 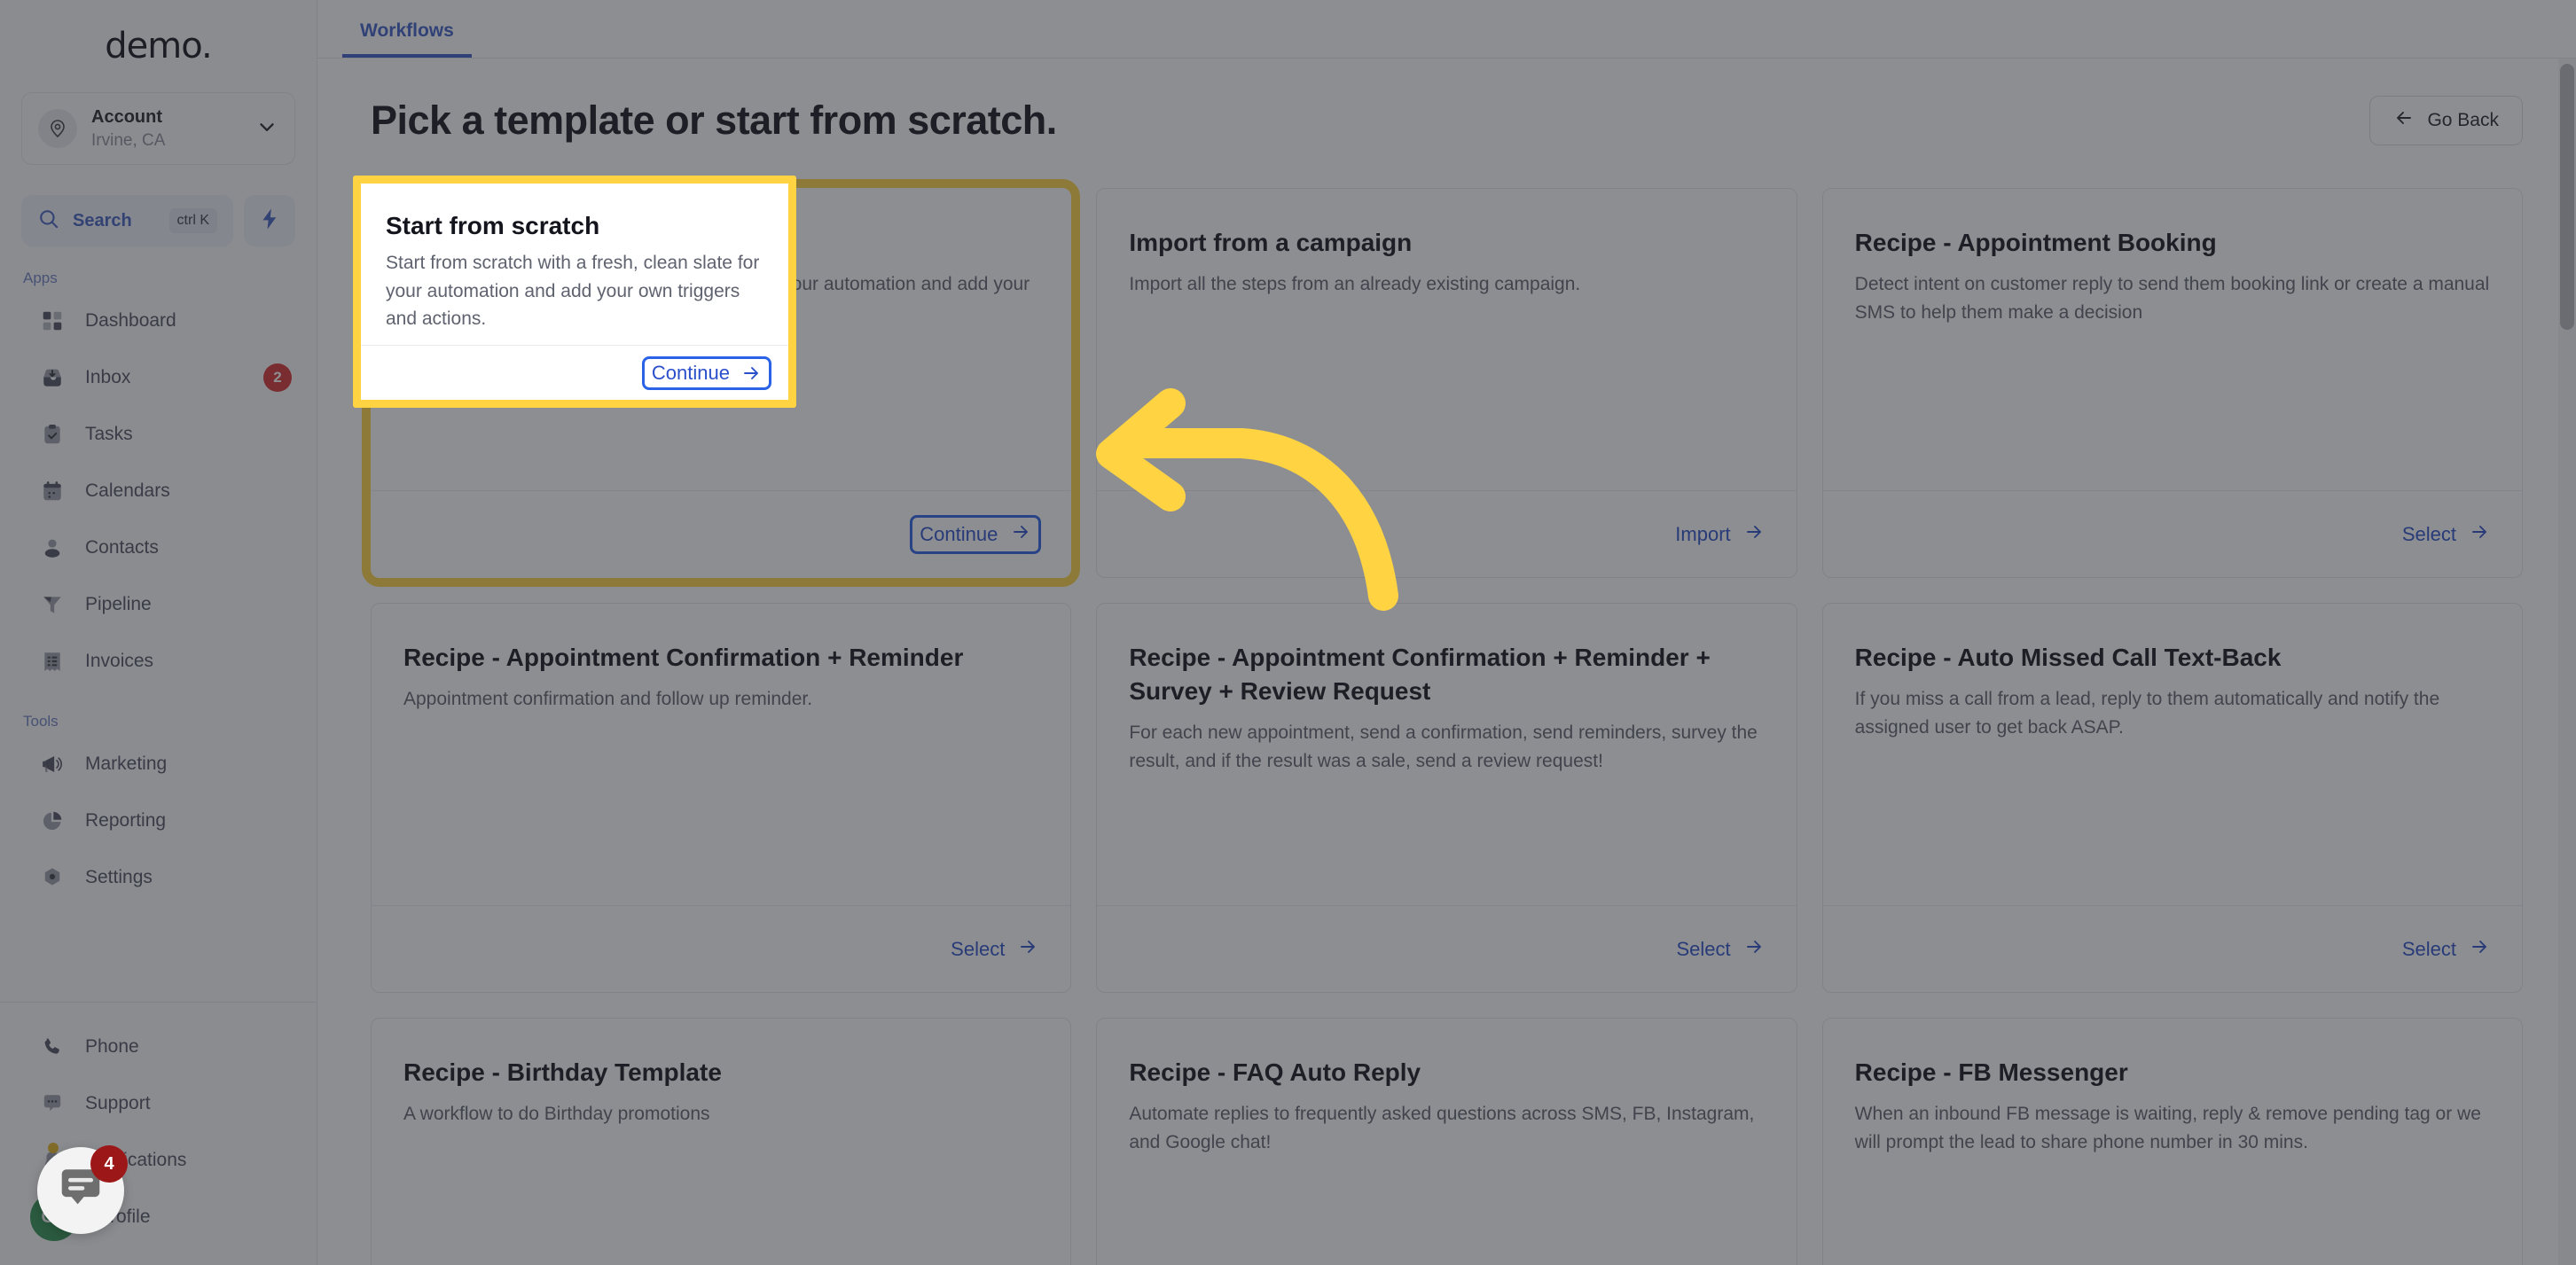 I want to click on sidebar-item-invoices: Invoices, so click(x=158, y=661).